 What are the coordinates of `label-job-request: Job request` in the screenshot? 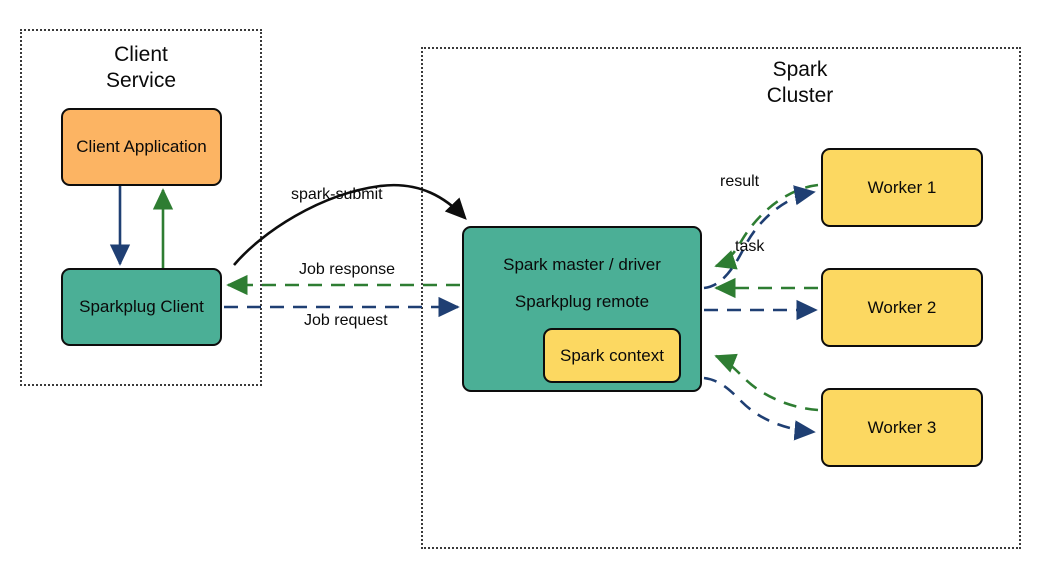 It's located at (346, 320).